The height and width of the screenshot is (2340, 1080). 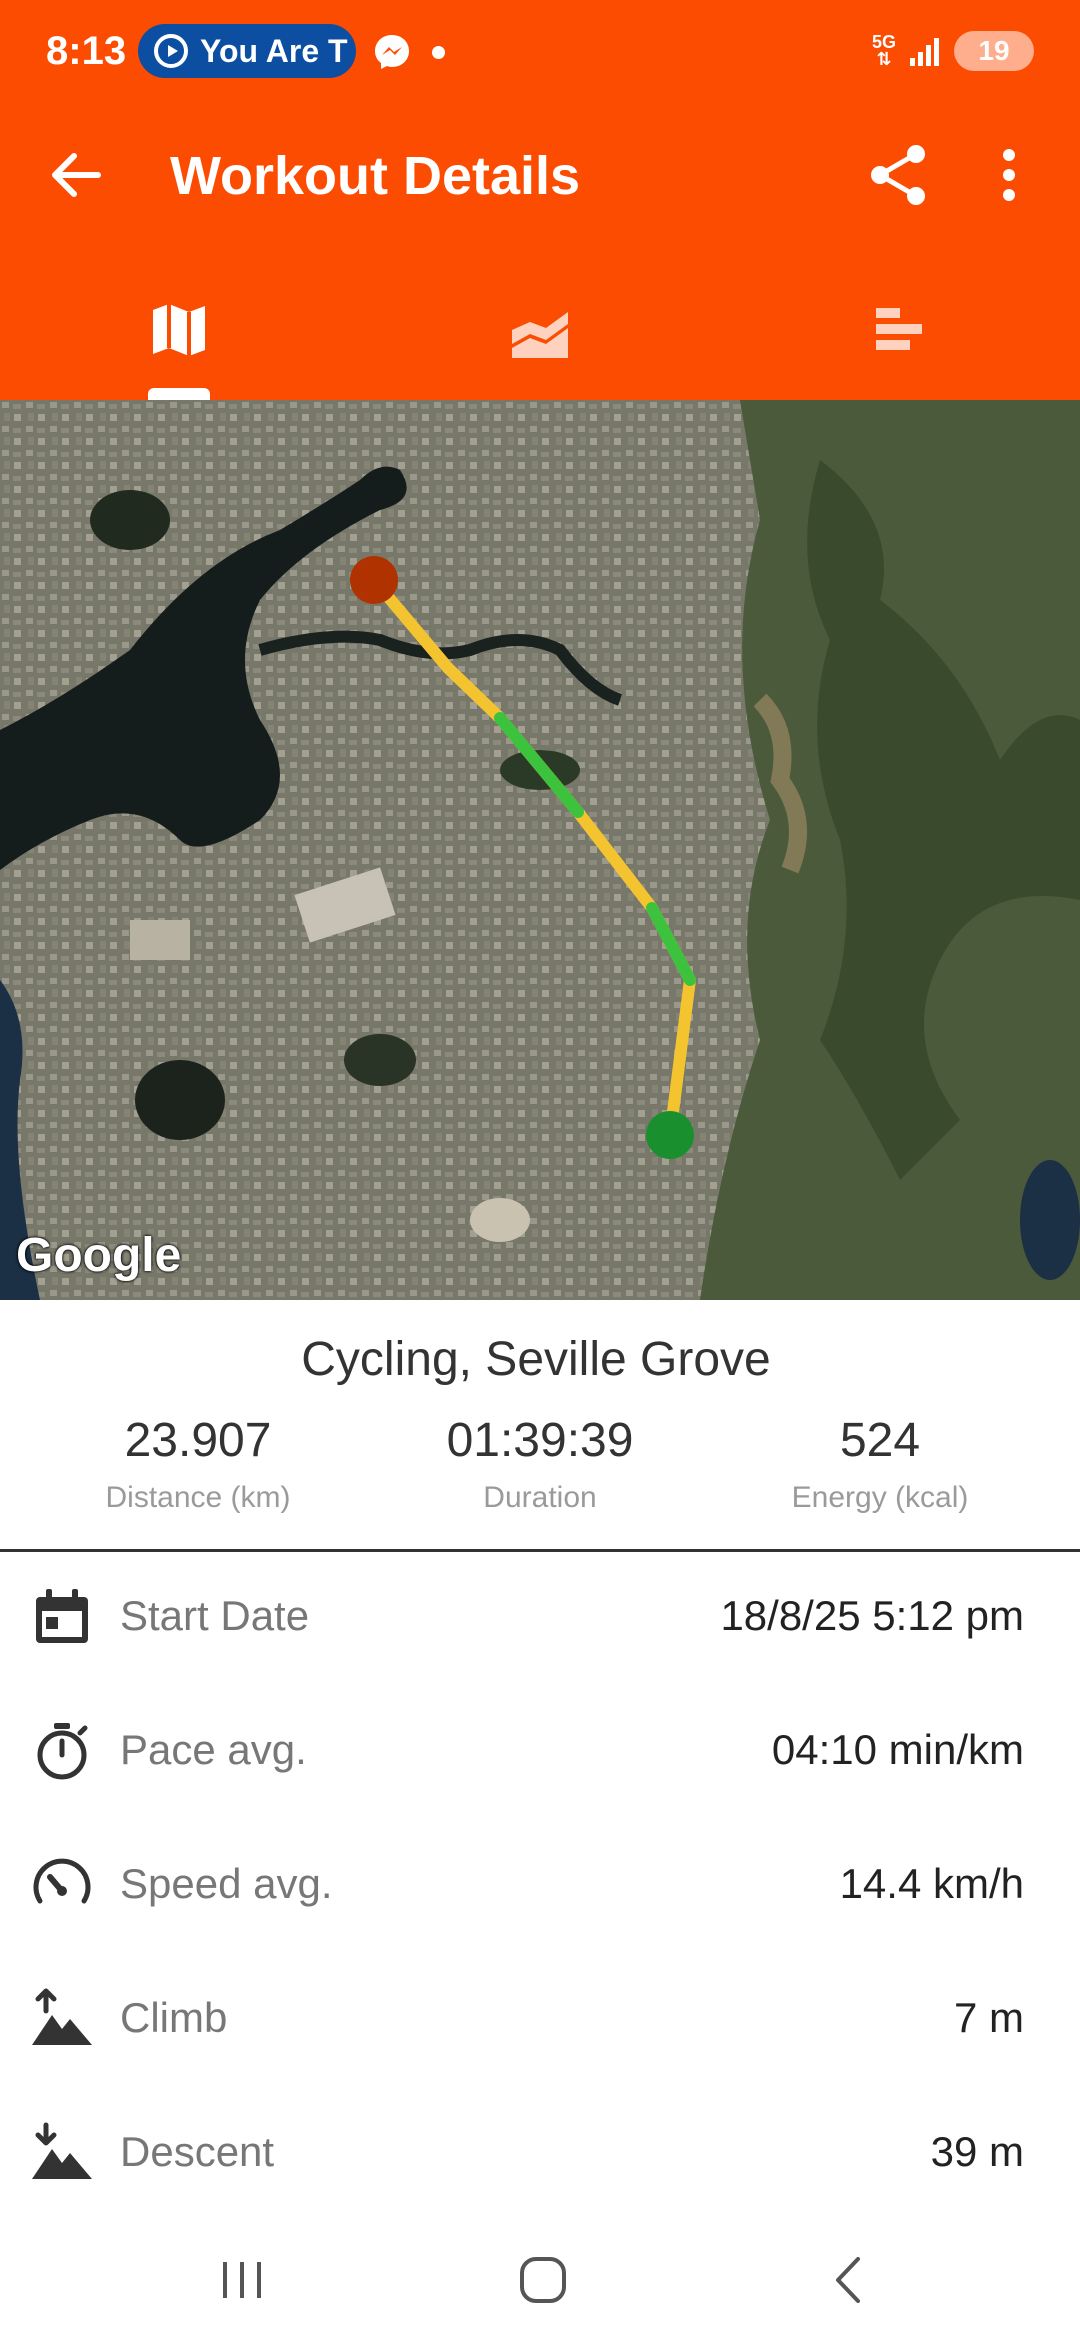 I want to click on messenger-icon, so click(x=392, y=52).